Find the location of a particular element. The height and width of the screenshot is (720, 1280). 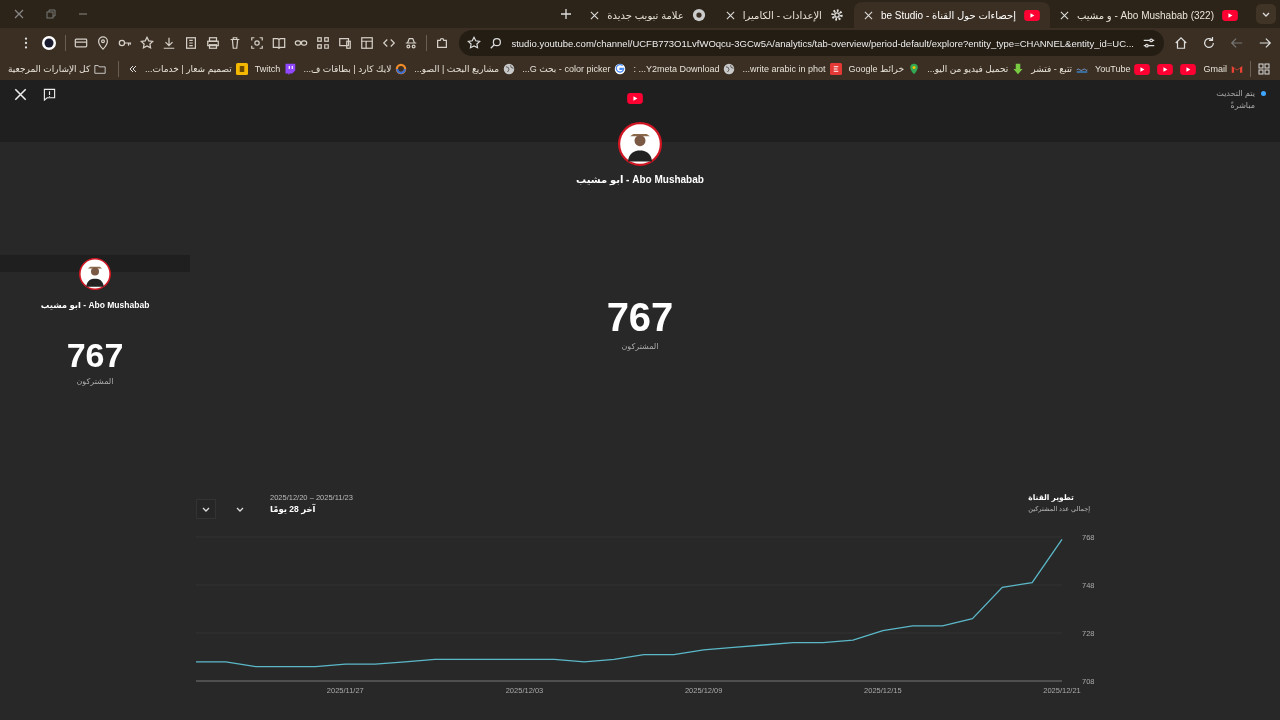

live-status-text: يتم التحديث is located at coordinates (1235, 94).